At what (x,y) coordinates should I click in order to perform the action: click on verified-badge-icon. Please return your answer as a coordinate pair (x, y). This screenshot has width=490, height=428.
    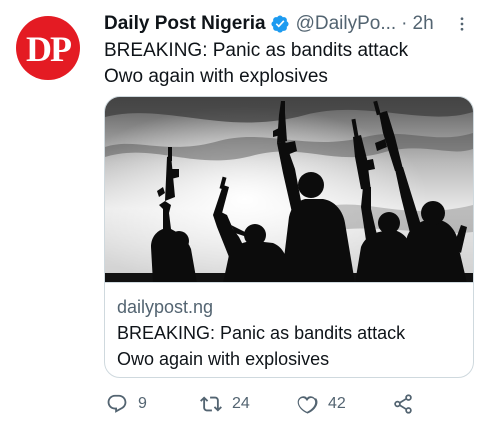
    Looking at the image, I should click on (280, 24).